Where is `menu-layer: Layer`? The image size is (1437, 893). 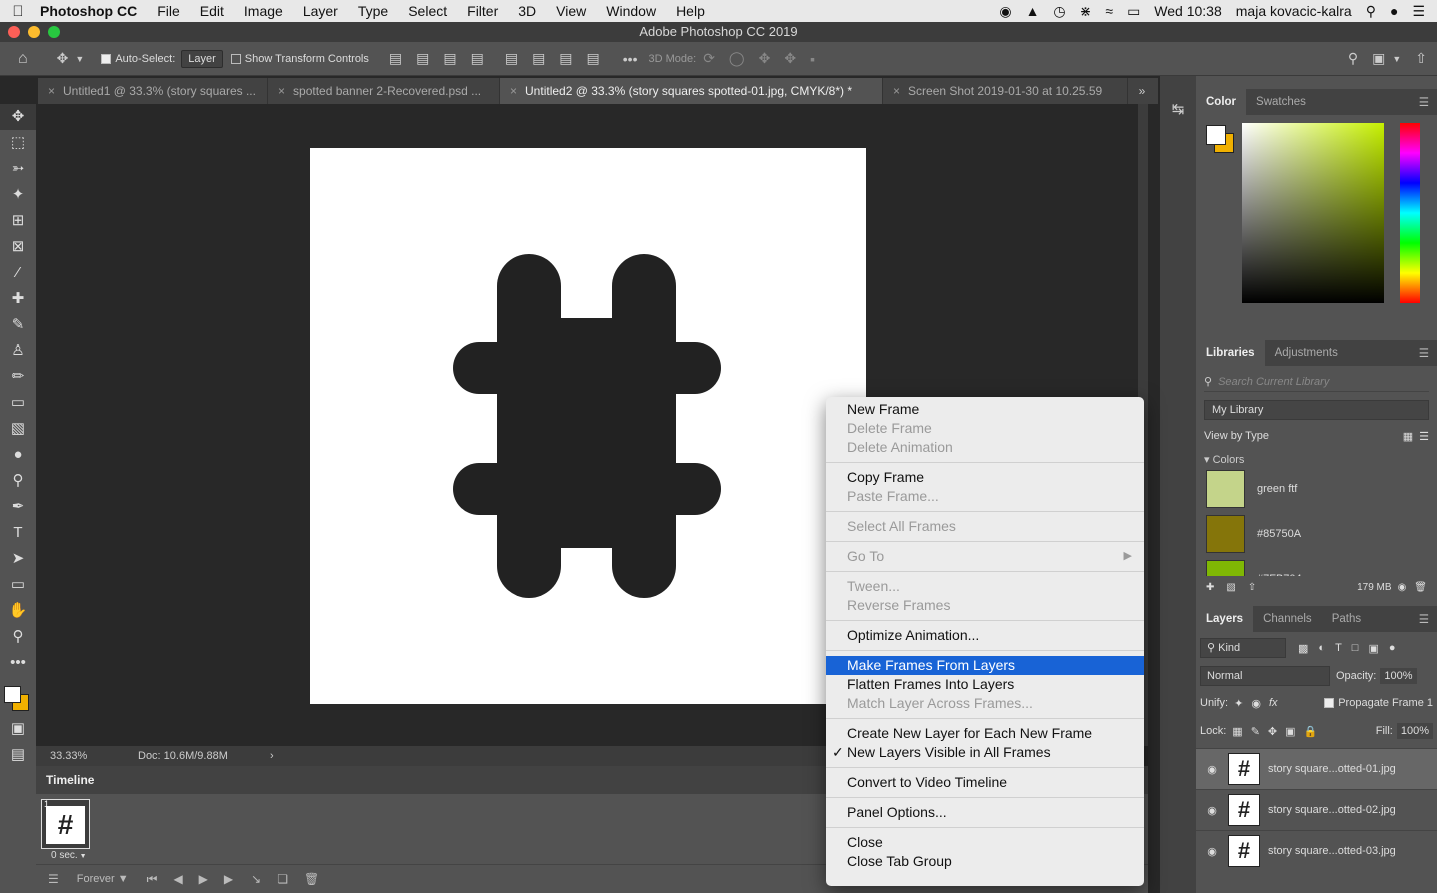
menu-layer: Layer is located at coordinates (320, 11).